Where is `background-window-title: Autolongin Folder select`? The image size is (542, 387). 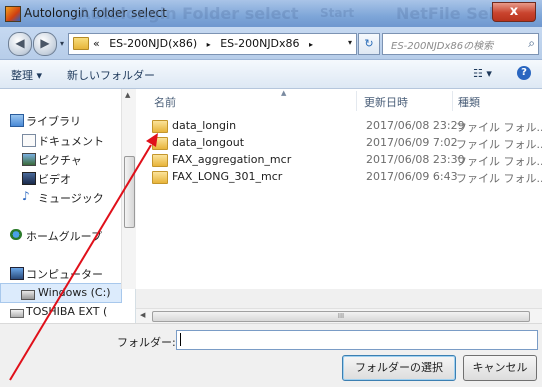 background-window-title: Autolongin Folder select is located at coordinates (188, 13).